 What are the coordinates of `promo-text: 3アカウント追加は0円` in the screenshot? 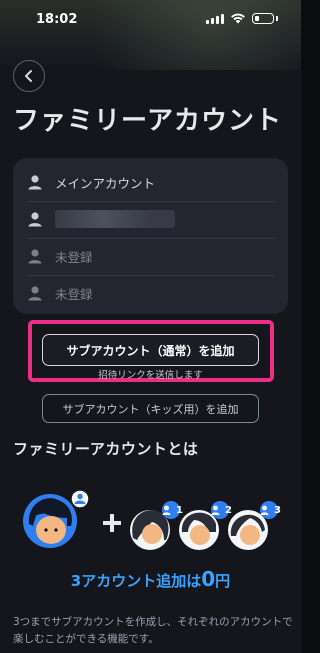 It's located at (150, 579).